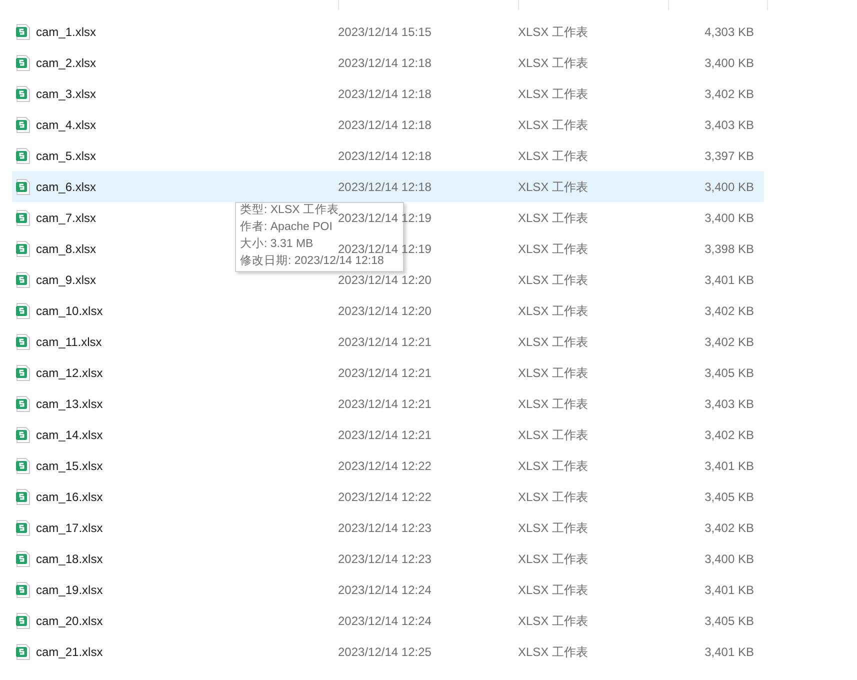  Describe the element at coordinates (729, 249) in the screenshot. I see `file-size: 3,398 KB` at that location.